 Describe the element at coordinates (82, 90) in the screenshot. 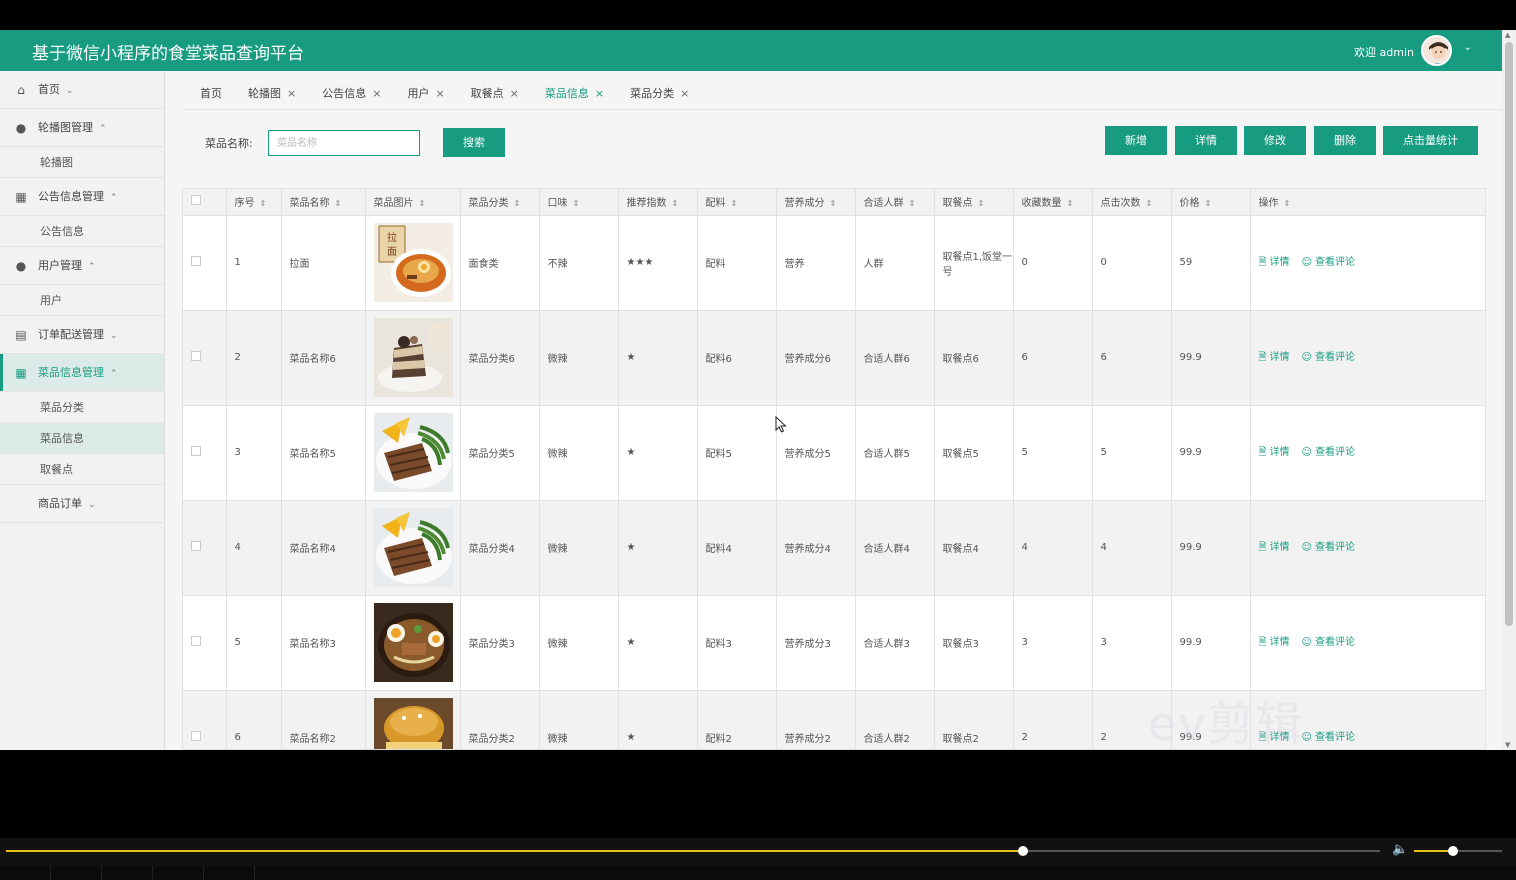

I see `sidebar-item-home: ⌂ 首页 ⌄` at that location.